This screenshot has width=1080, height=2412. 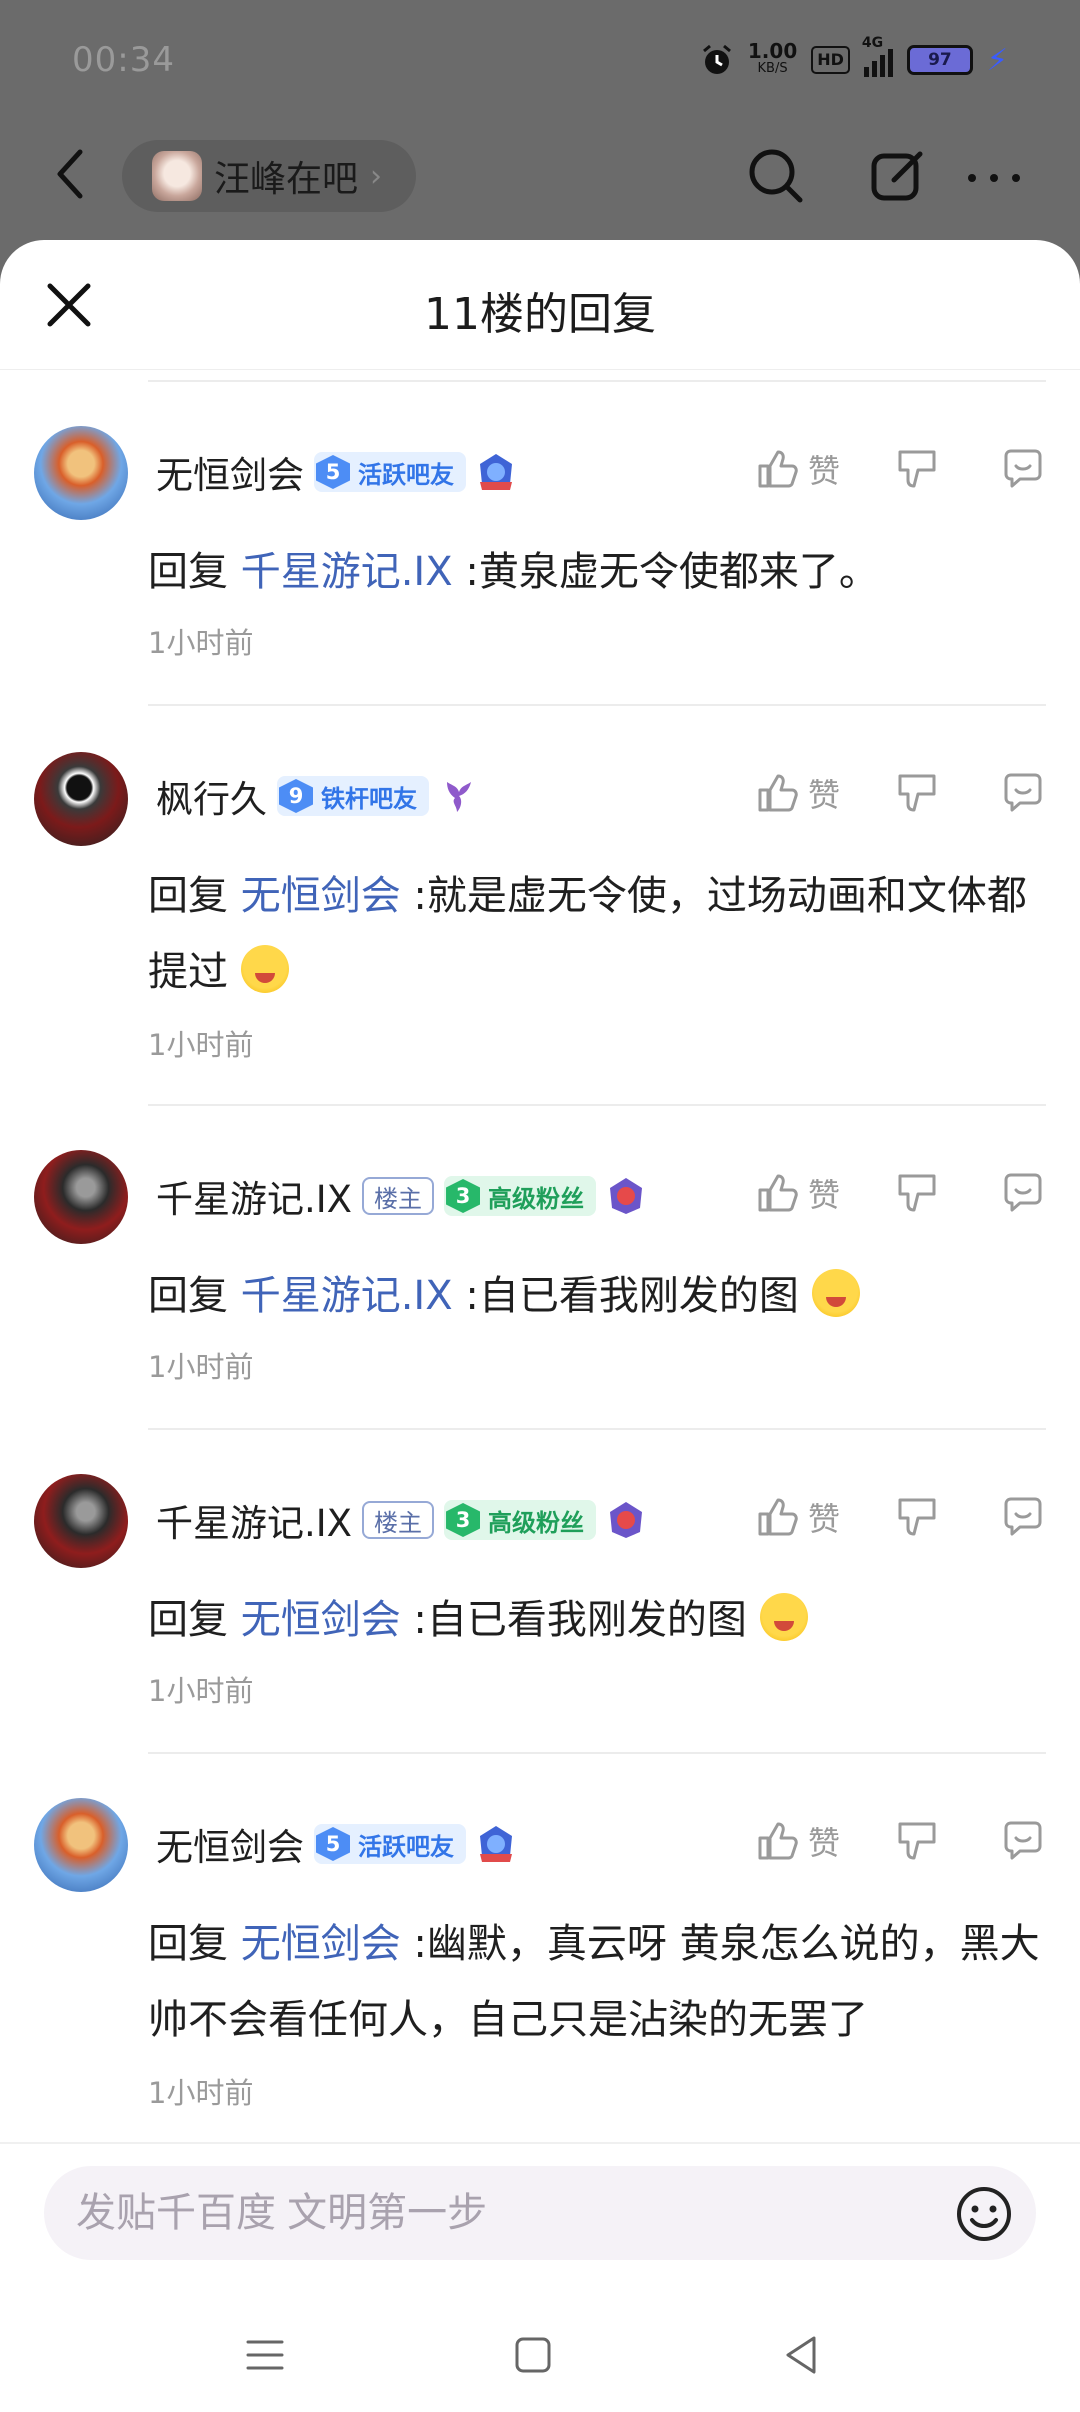 What do you see at coordinates (854, 56) in the screenshot?
I see `status-icons: 1.00 KB/S HD 4G 97 ⚡` at bounding box center [854, 56].